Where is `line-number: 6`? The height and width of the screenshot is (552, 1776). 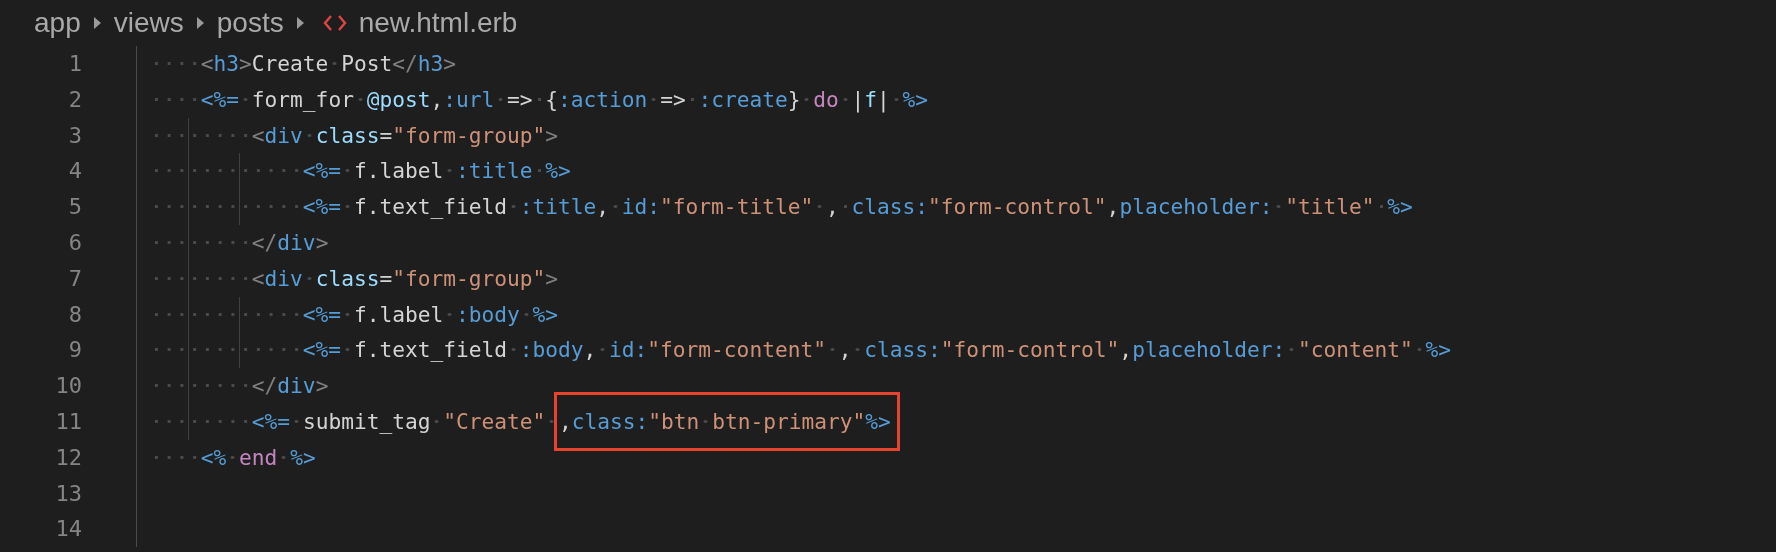 line-number: 6 is located at coordinates (74, 243).